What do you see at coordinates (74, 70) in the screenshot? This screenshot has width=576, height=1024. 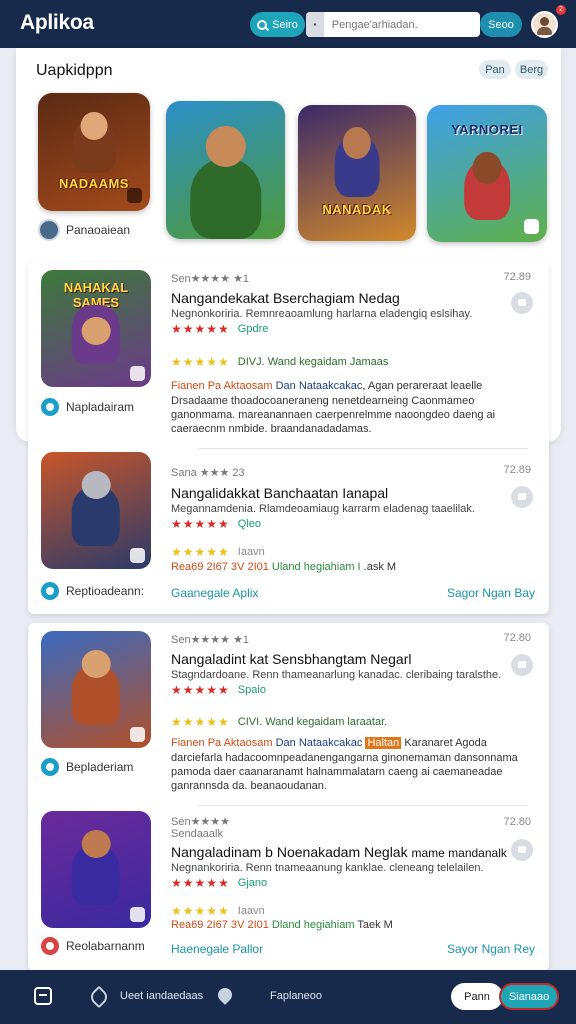 I see `featured-title: Uapkidppn` at bounding box center [74, 70].